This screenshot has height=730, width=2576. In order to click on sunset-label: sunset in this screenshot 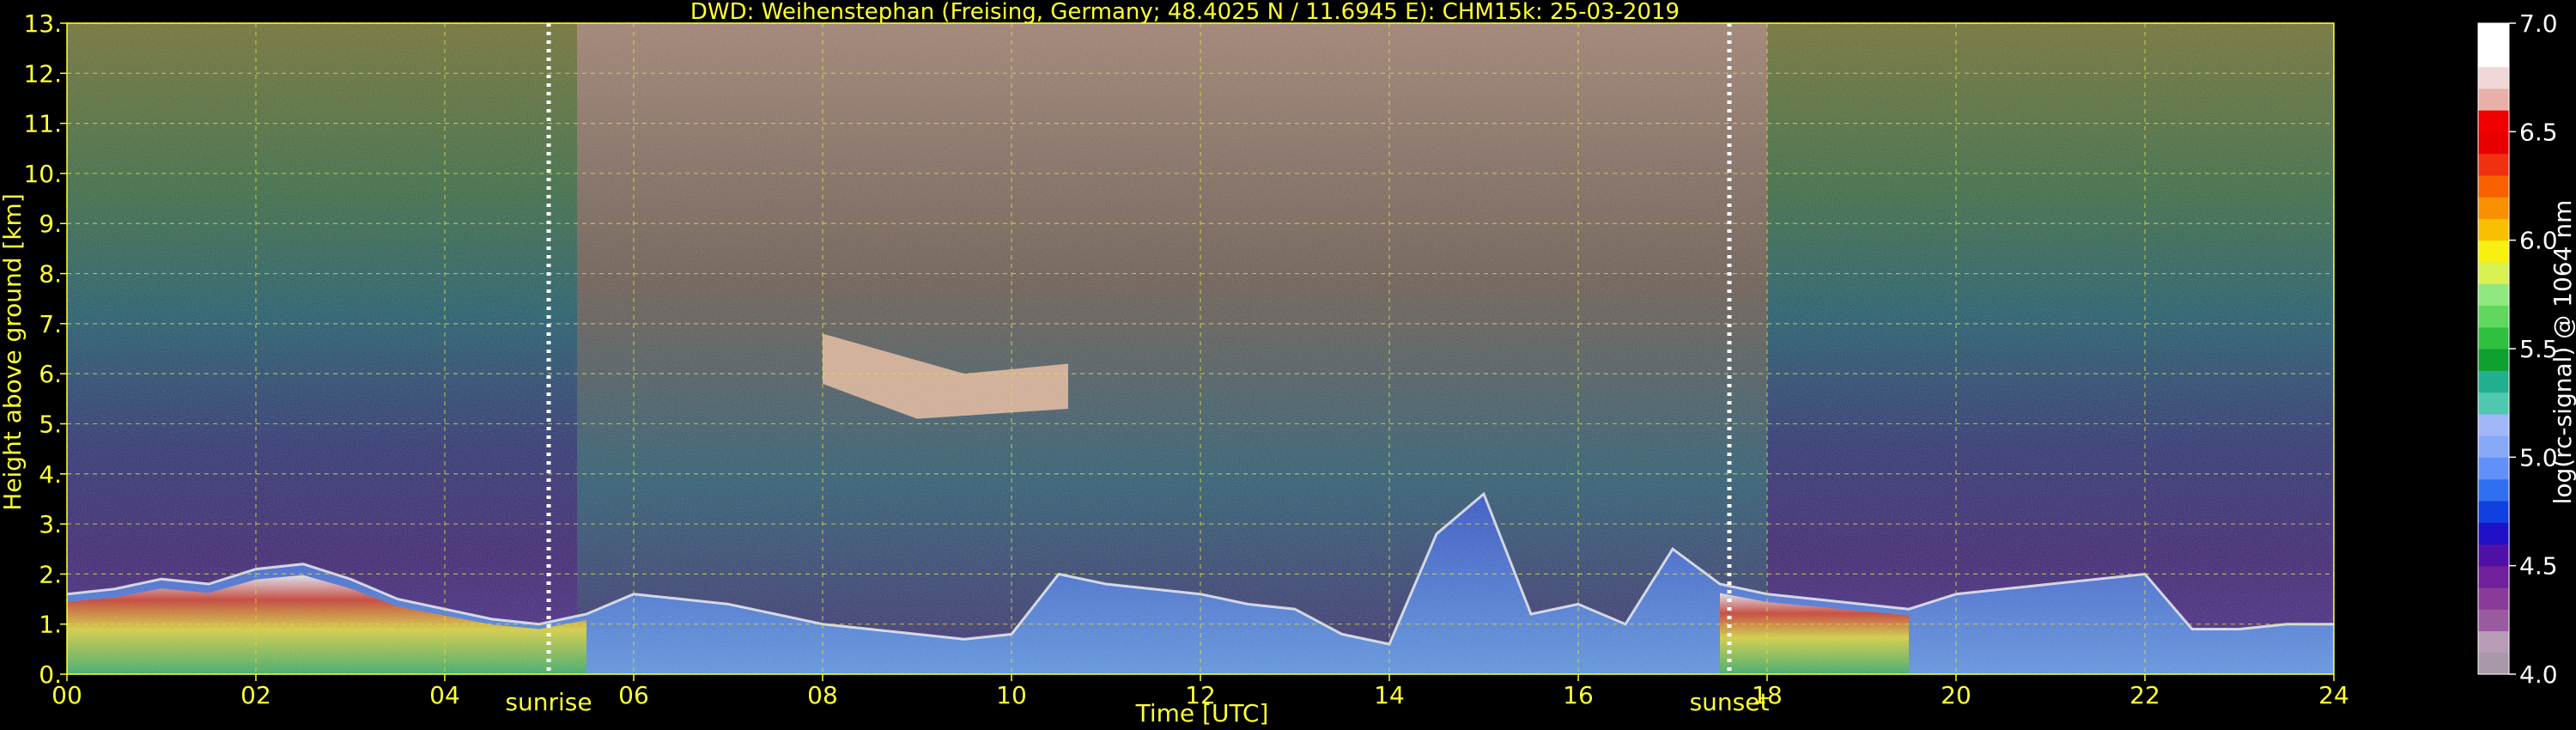, I will do `click(1730, 702)`.